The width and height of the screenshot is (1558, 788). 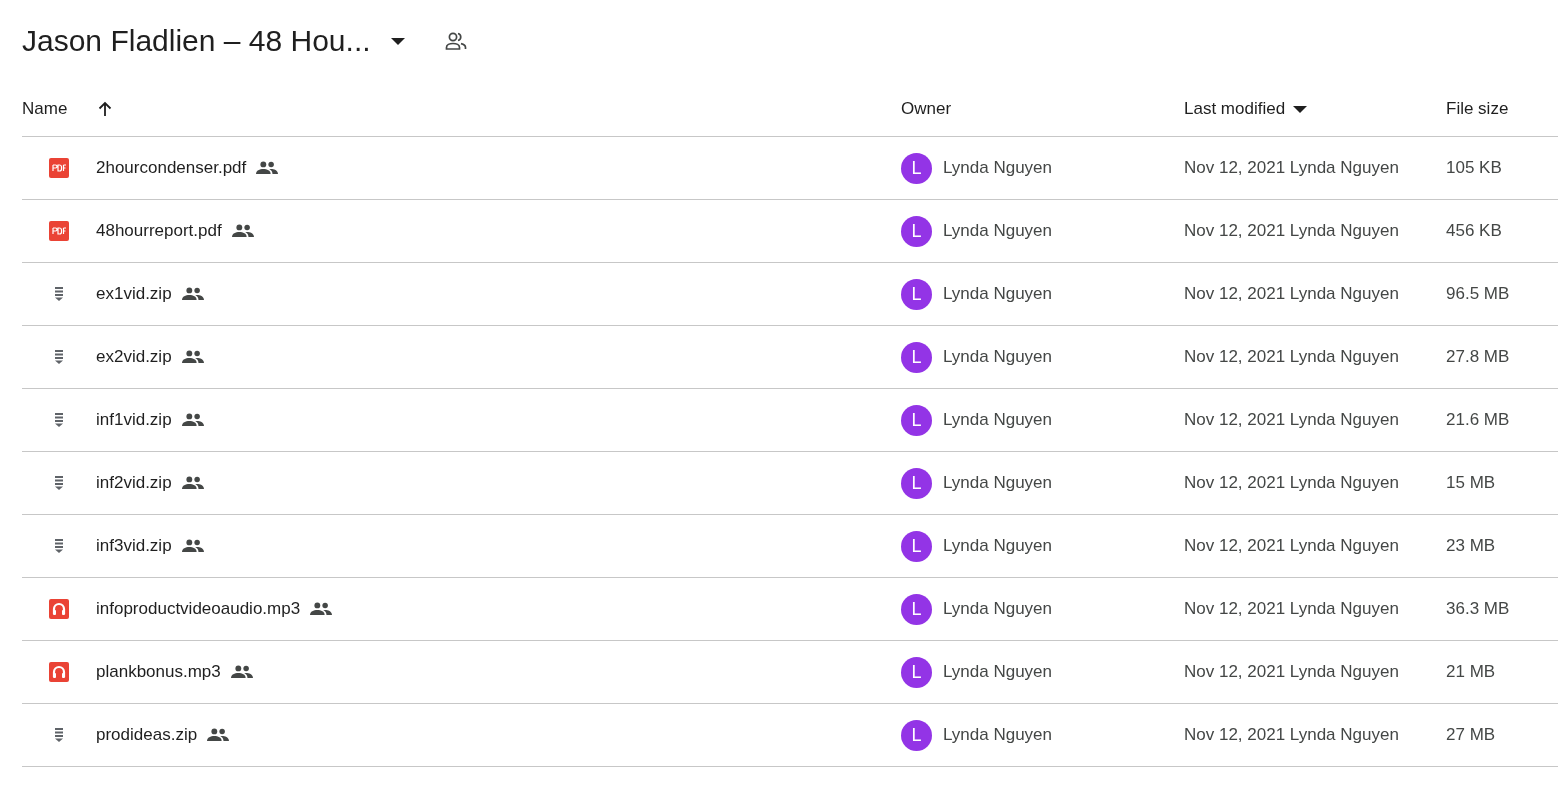 I want to click on file-name: inf3vid.zip, so click(x=134, y=546).